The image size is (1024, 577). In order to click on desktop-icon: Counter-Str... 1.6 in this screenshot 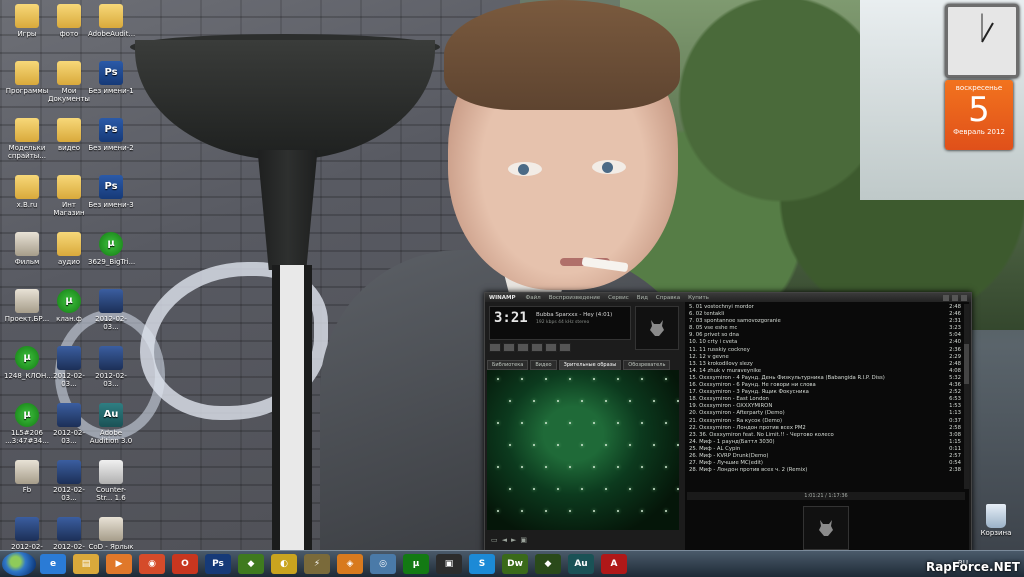, I will do `click(111, 481)`.